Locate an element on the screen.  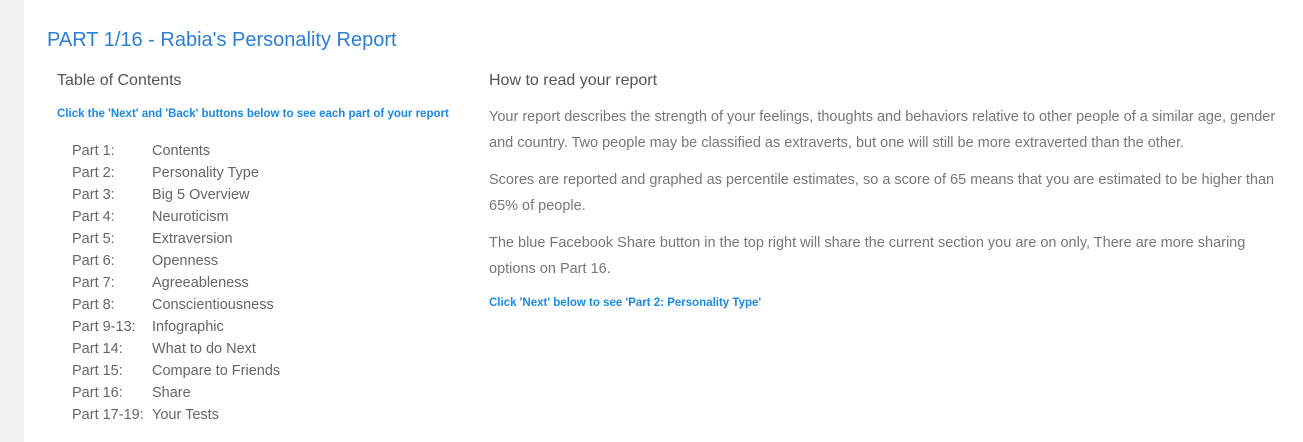
toc-part-label: Compare to Friends is located at coordinates (216, 371).